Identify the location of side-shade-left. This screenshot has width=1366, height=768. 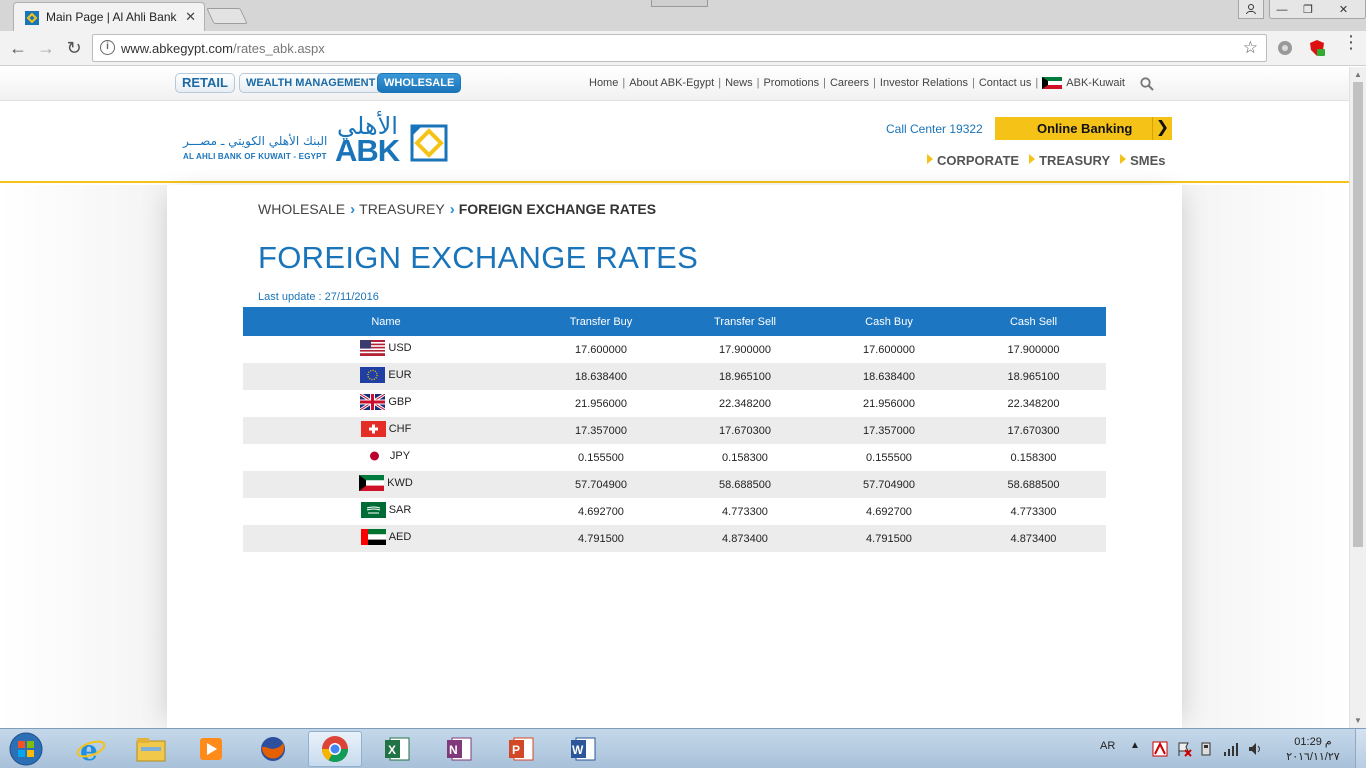
(83, 456).